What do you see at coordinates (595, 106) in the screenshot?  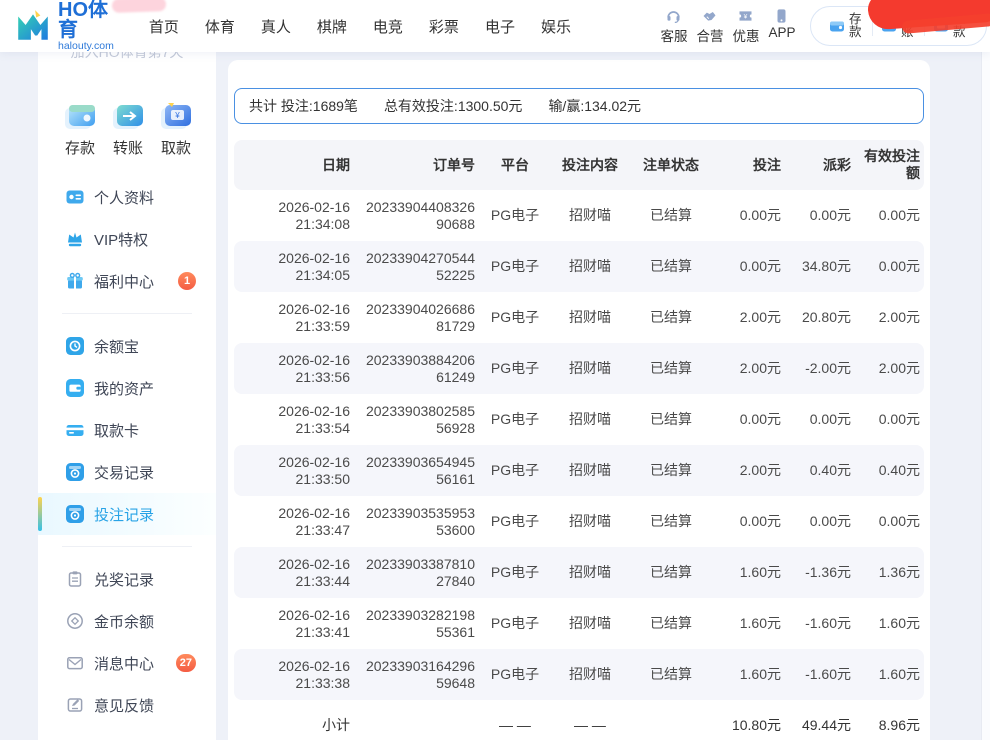 I see `summary-winloss: 输/赢:134.02元` at bounding box center [595, 106].